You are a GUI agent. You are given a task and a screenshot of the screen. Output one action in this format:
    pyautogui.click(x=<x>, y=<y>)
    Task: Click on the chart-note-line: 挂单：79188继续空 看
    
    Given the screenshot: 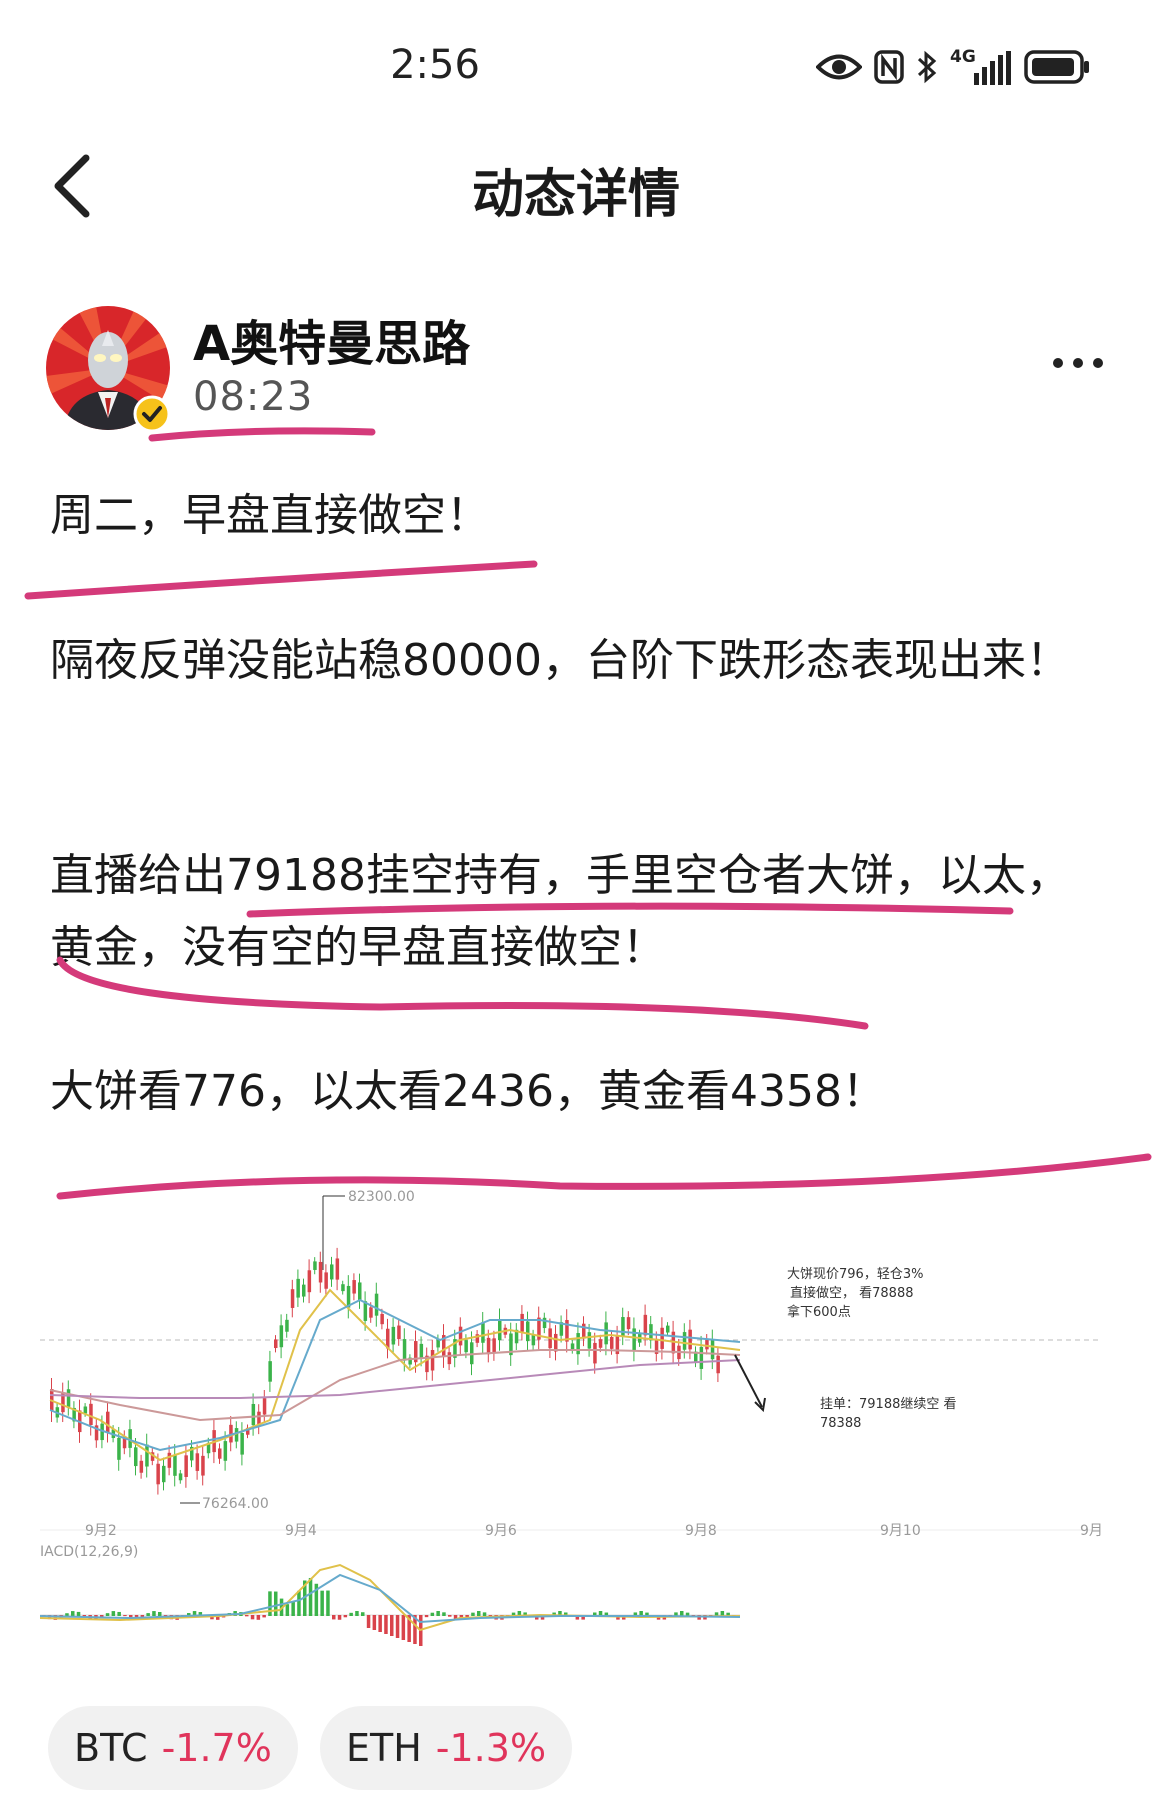 What is the action you would take?
    pyautogui.click(x=888, y=1404)
    